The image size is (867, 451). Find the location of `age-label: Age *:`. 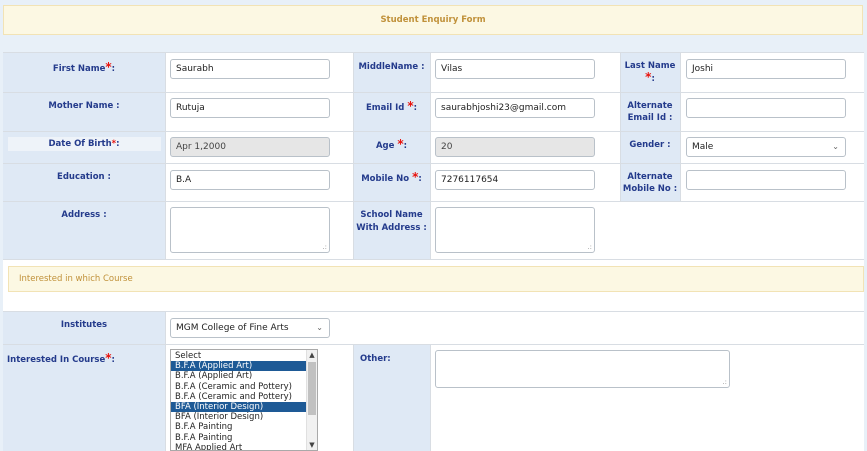

age-label: Age *: is located at coordinates (391, 147).